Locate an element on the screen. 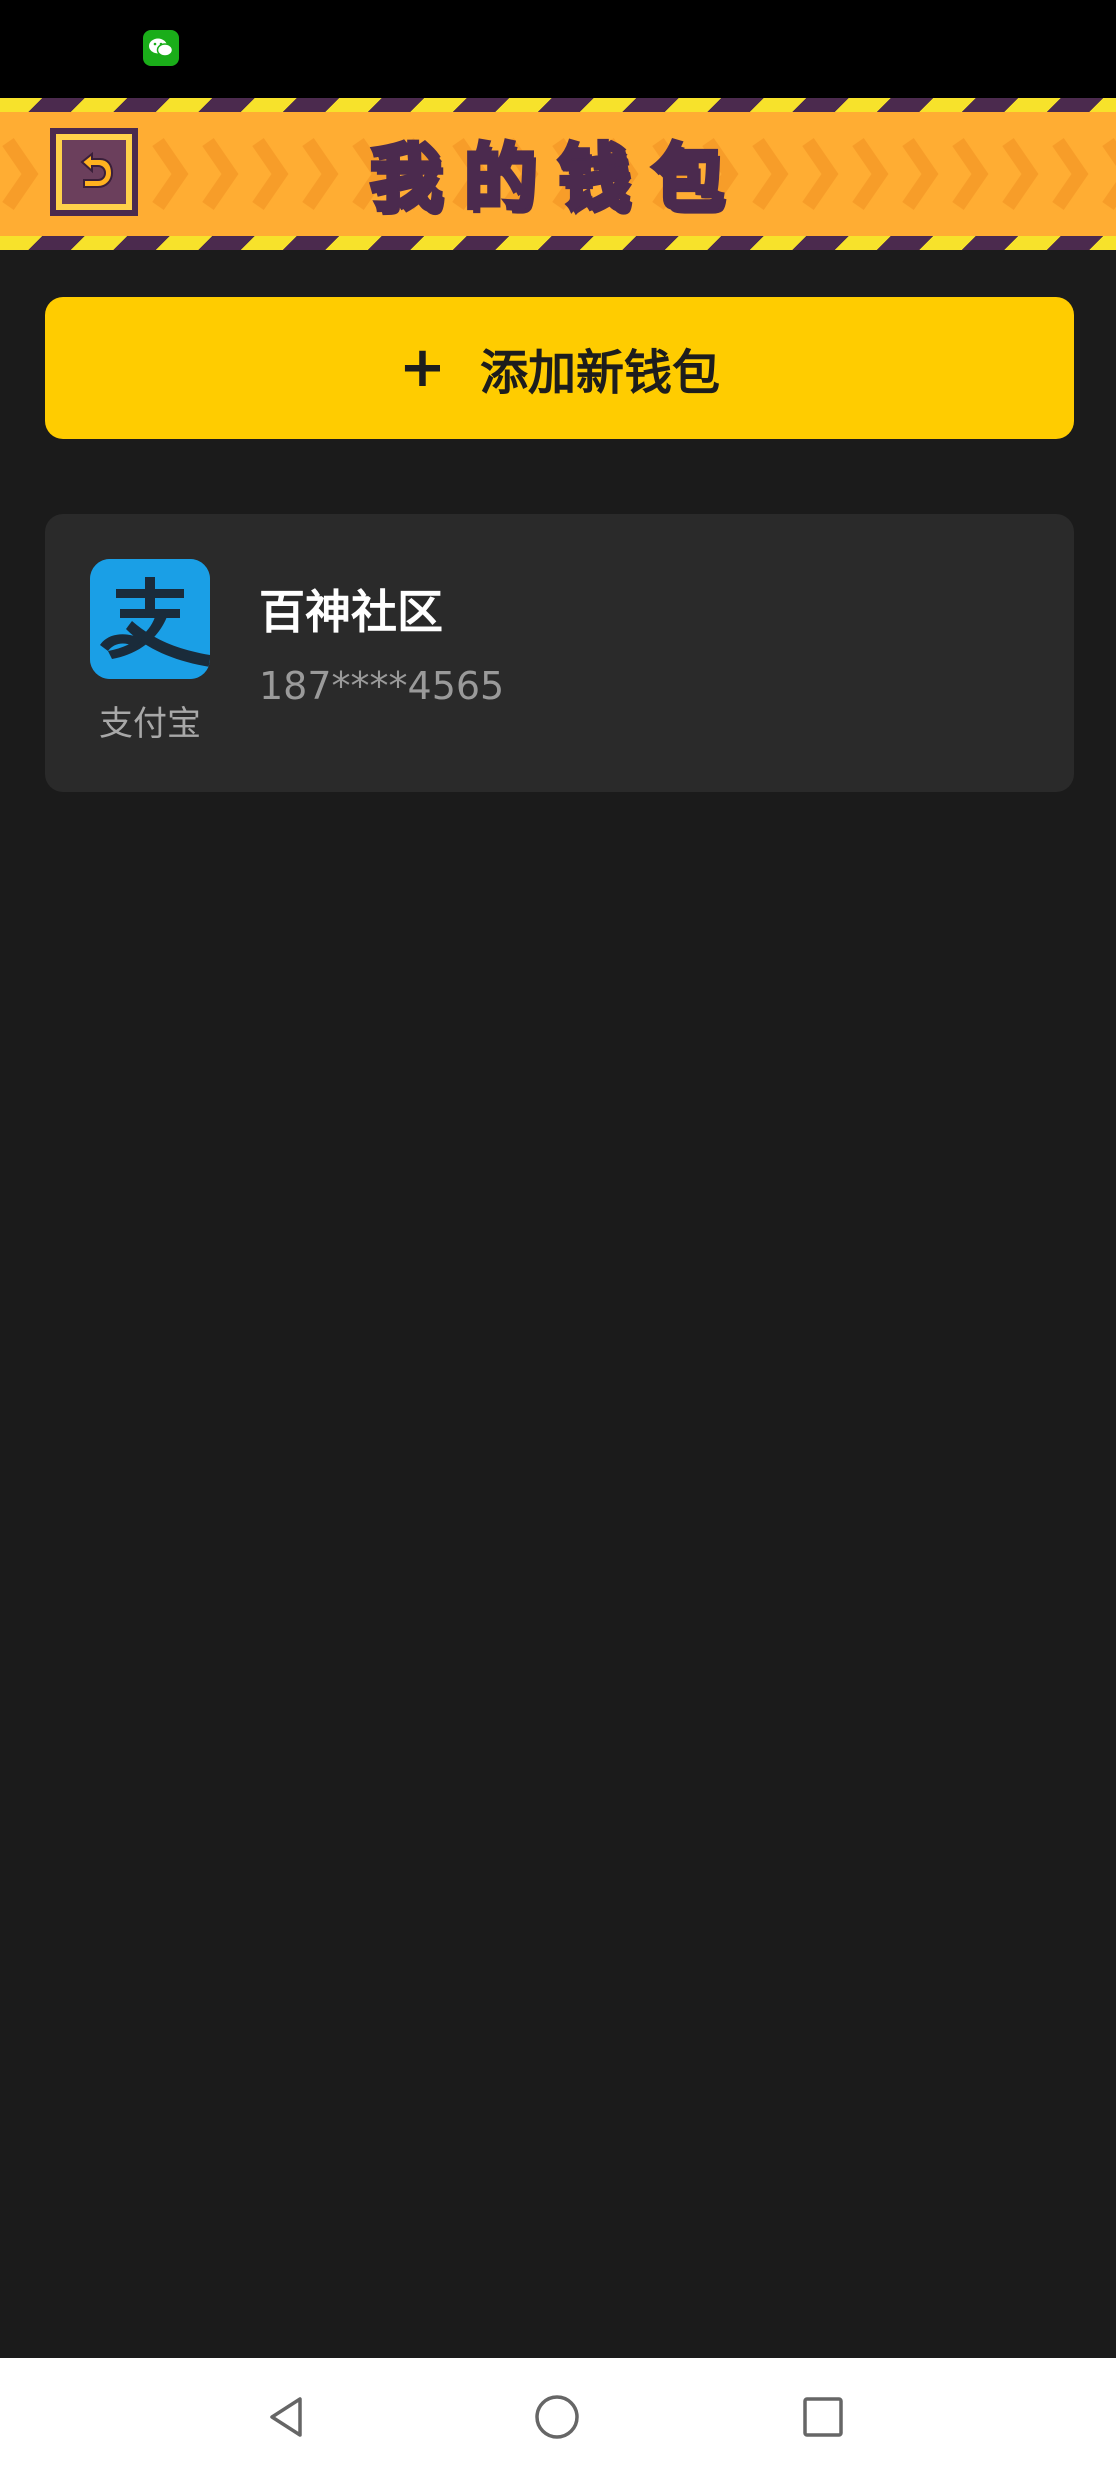 The height and width of the screenshot is (2480, 1116). back-triangle-icon is located at coordinates (287, 2417).